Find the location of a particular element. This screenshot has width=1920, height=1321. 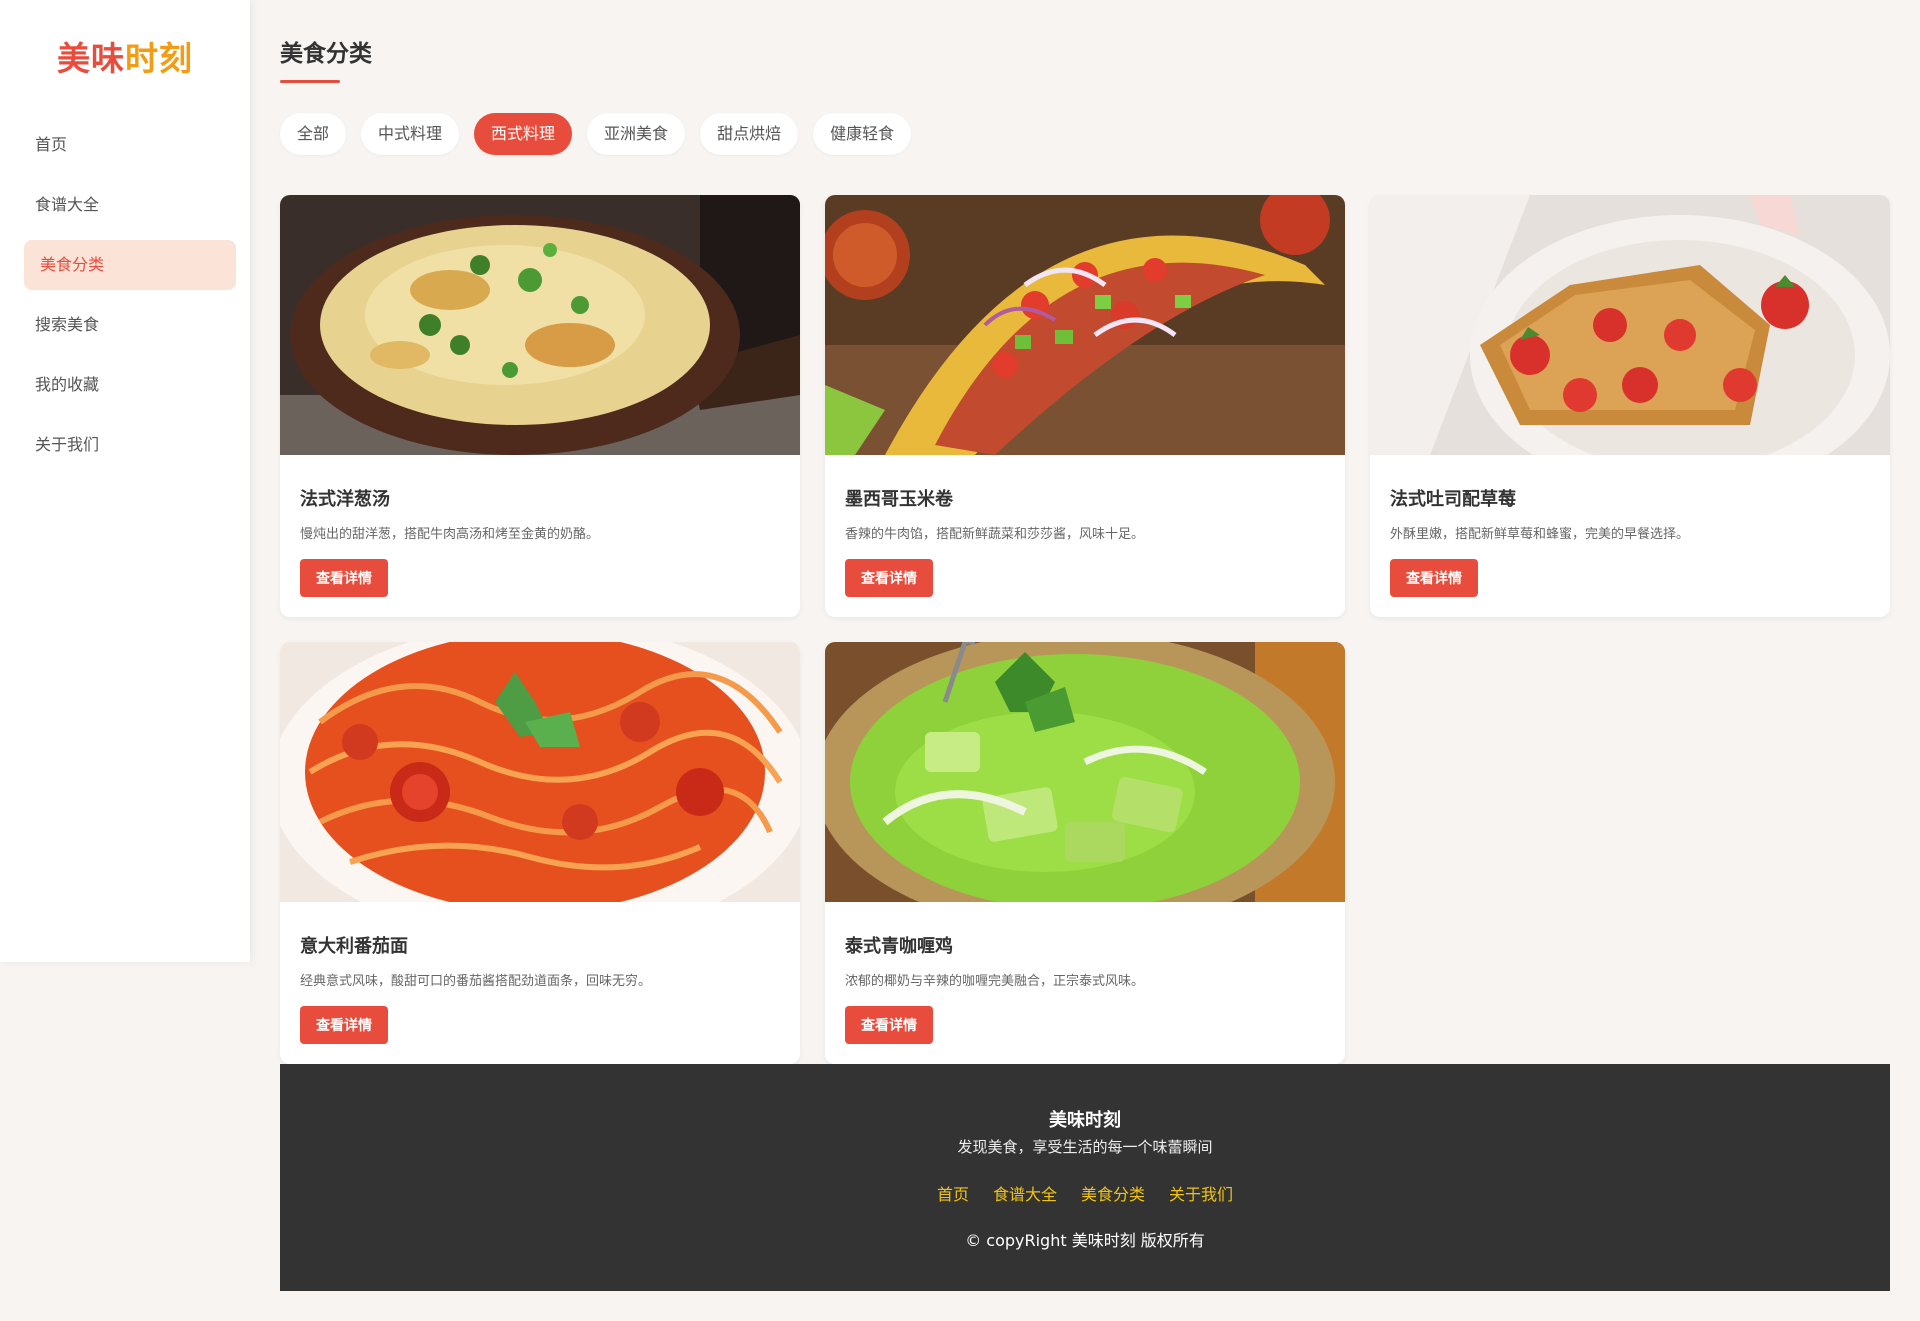

sidebar-item-about: 关于我们 is located at coordinates (130, 445).